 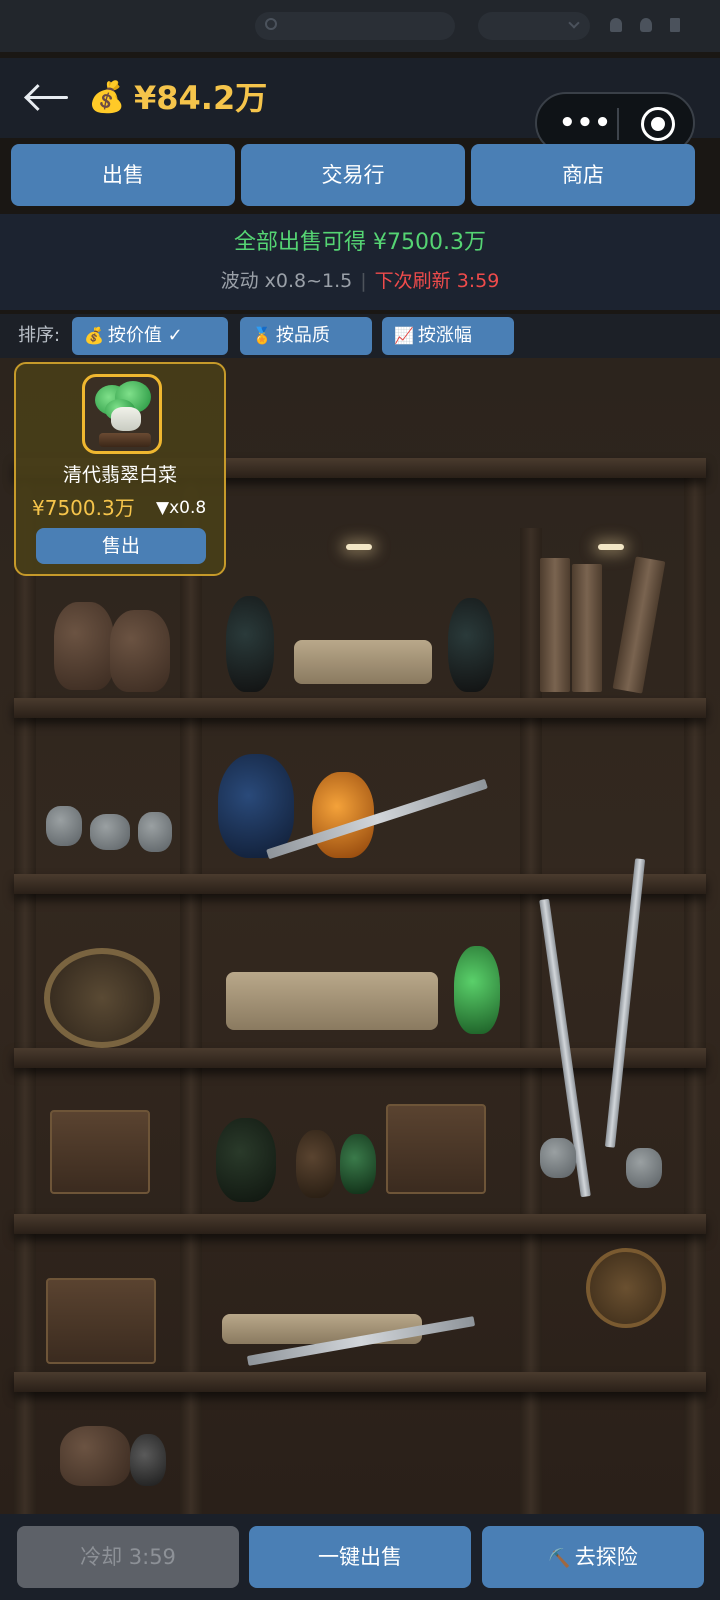 I want to click on sort-by-gain-button: 📈 按涨幅, so click(x=448, y=336).